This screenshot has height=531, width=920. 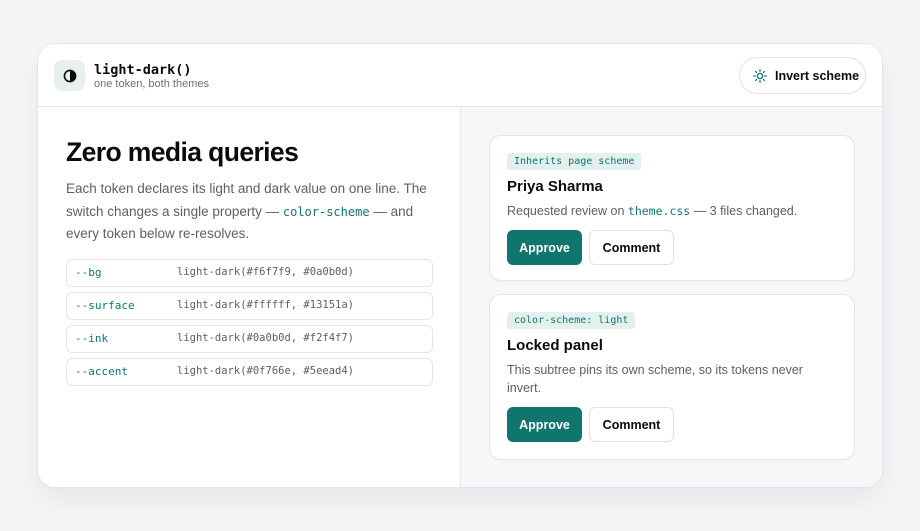 I want to click on token-row: --bg light-dark(#f6f7f9, #0a0b0d), so click(x=249, y=273).